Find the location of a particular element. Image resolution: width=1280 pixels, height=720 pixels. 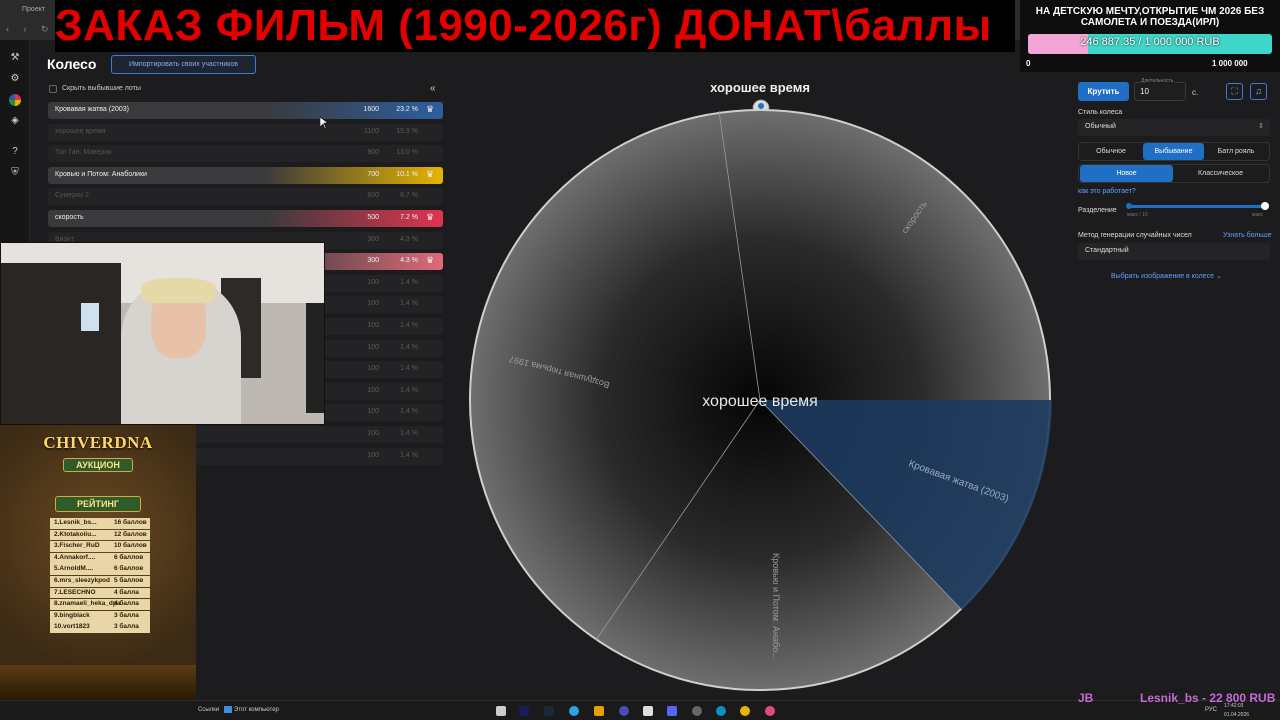

split-slider-track is located at coordinates (1196, 206).